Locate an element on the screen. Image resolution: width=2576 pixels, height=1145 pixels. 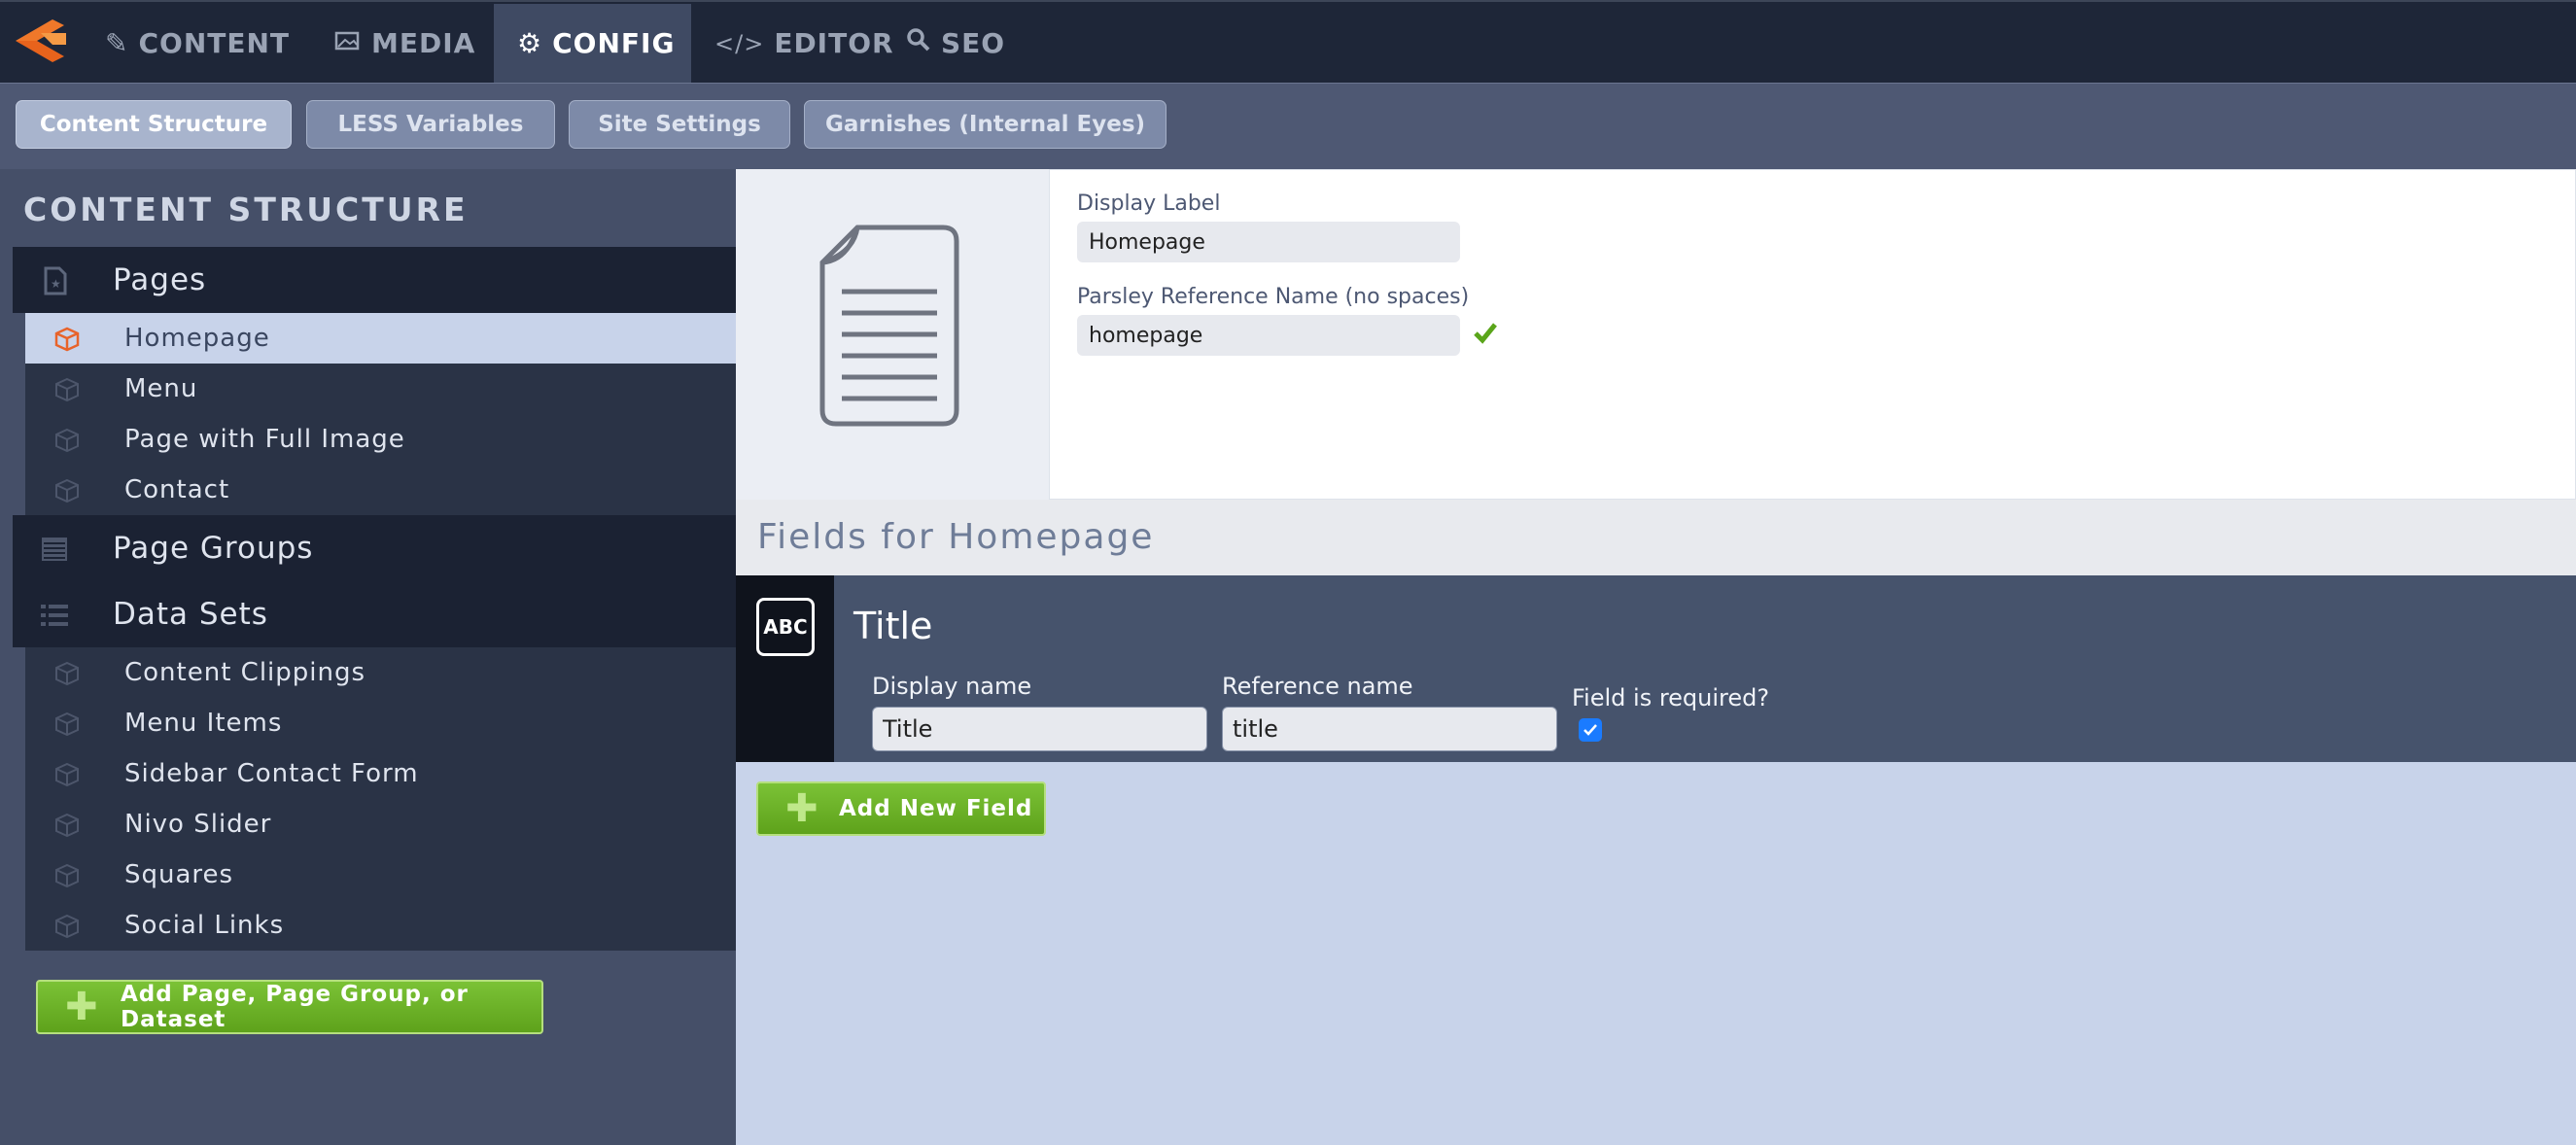
sidebar-item-label: Content Clippings is located at coordinates (245, 672).